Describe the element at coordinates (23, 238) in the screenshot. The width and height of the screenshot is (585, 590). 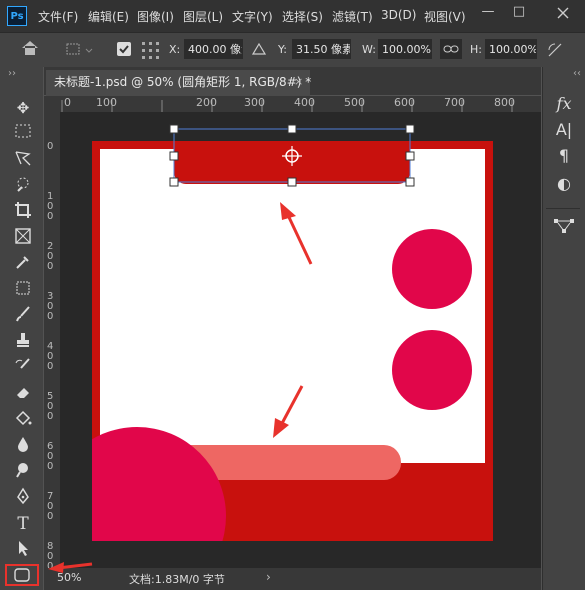
I see `frame-tool-icon` at that location.